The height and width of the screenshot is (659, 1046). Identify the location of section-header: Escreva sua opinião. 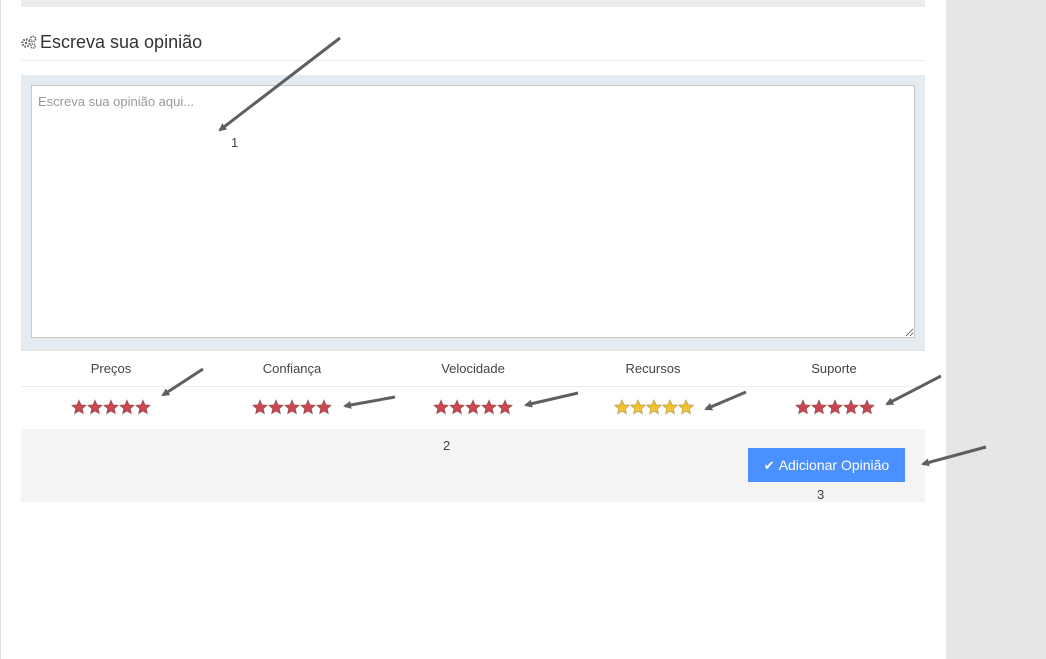
(473, 46).